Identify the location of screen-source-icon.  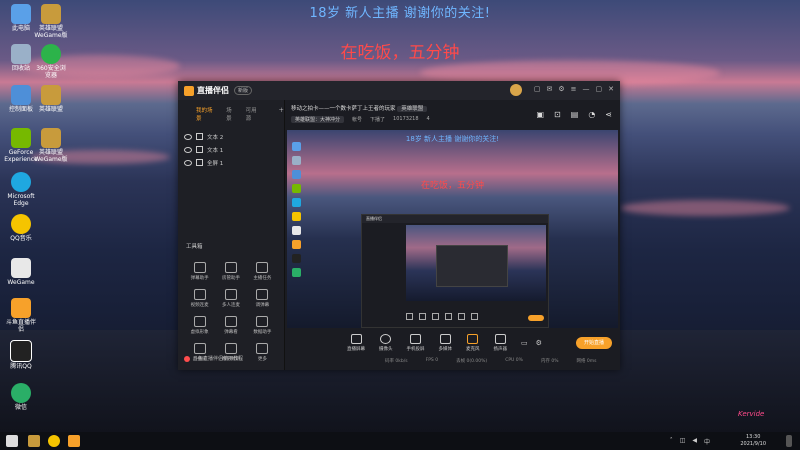
(199, 162).